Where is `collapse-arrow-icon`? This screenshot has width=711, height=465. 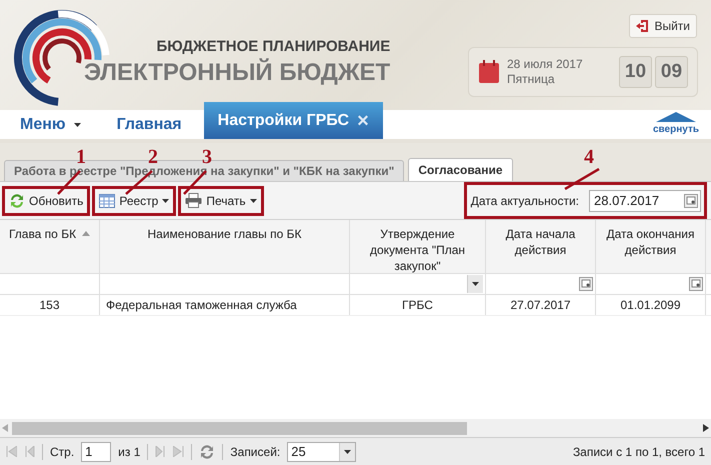 collapse-arrow-icon is located at coordinates (676, 117).